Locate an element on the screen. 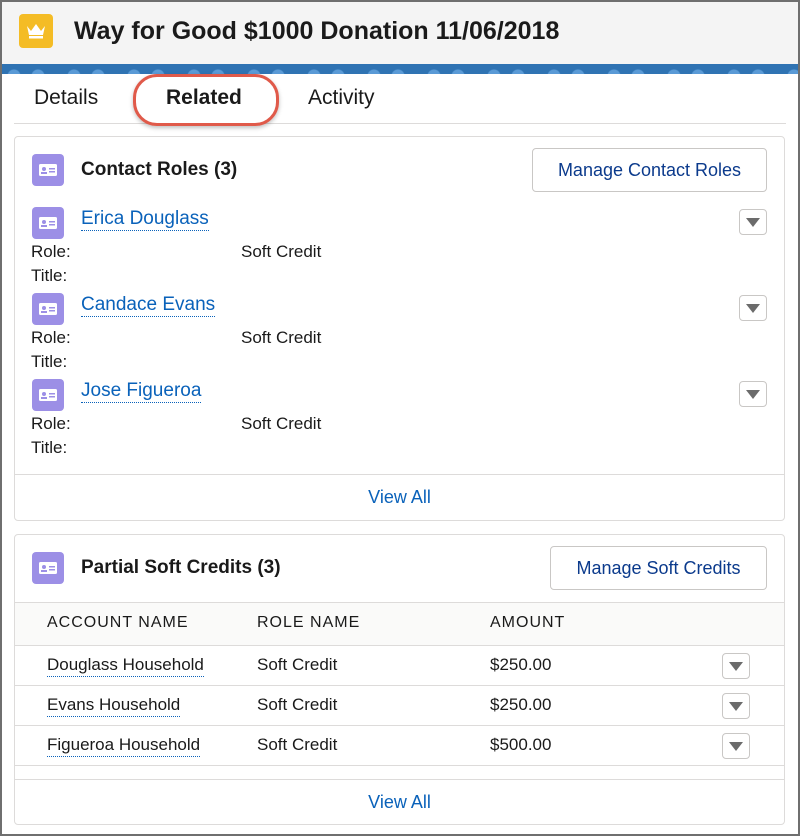 The width and height of the screenshot is (800, 836). header-decoration is located at coordinates (400, 69).